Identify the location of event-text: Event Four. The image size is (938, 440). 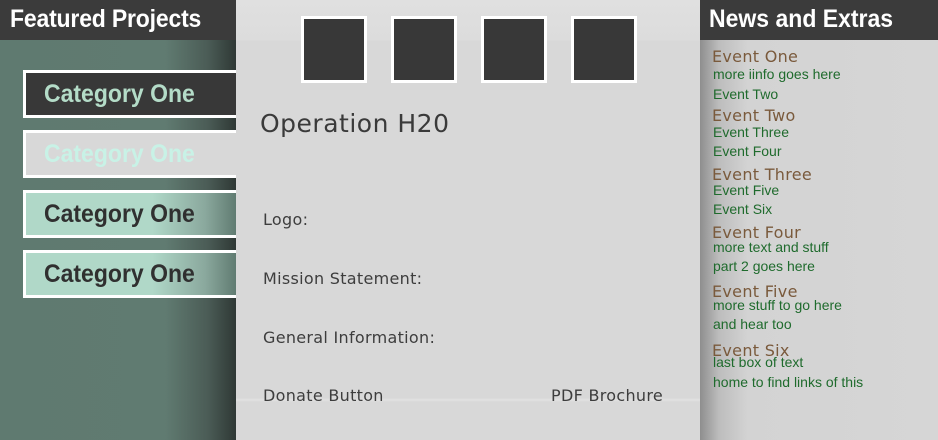
(747, 151).